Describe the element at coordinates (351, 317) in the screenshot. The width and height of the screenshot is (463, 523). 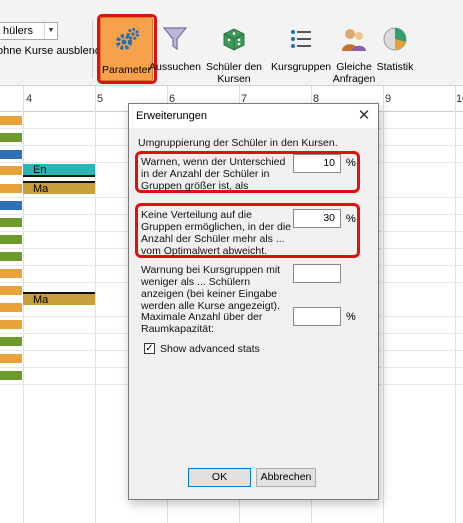
I see `row4-unit: %` at that location.